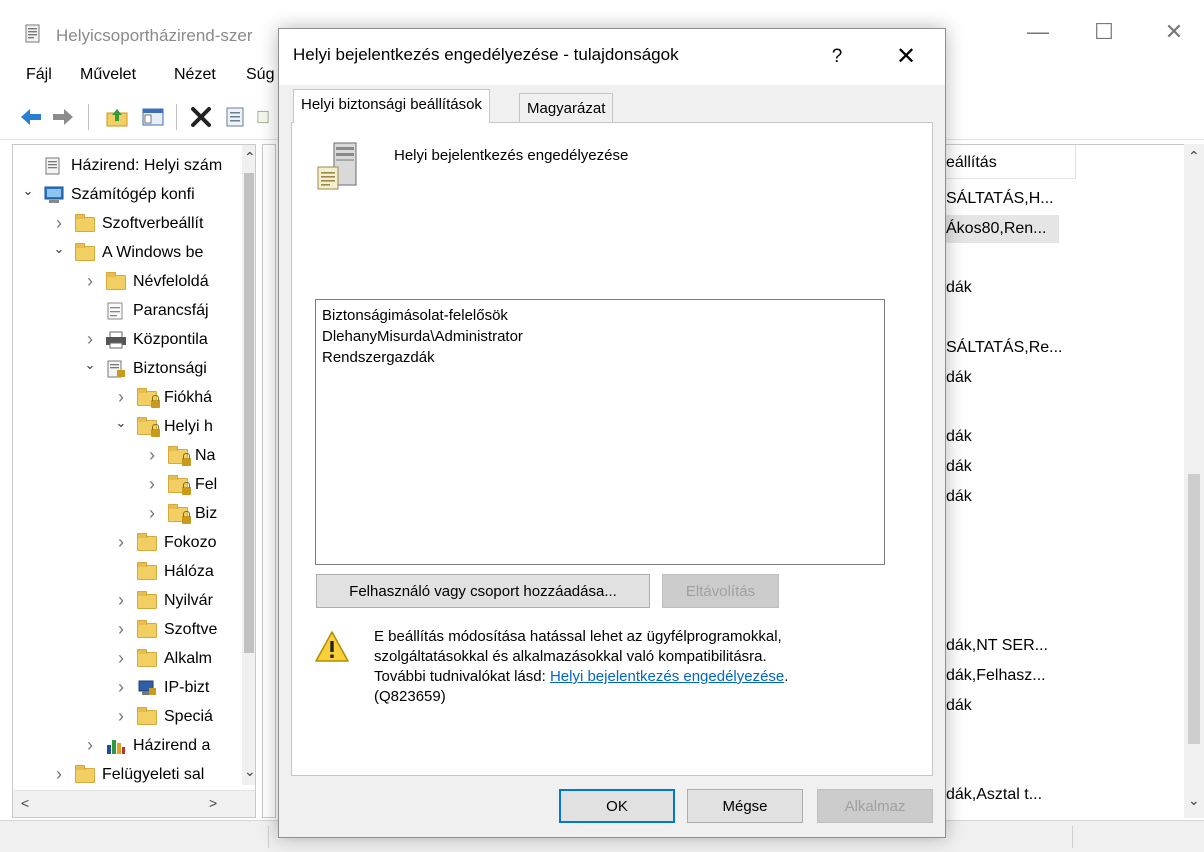 This screenshot has width=1204, height=852. I want to click on tree-item: ⌄ Helyi h, so click(163, 426).